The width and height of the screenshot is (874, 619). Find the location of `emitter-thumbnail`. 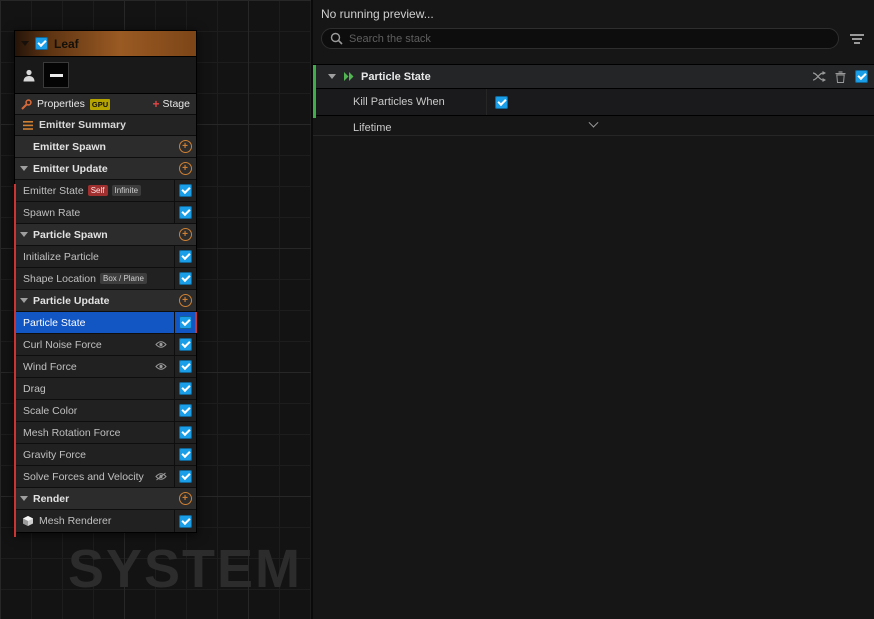

emitter-thumbnail is located at coordinates (56, 75).